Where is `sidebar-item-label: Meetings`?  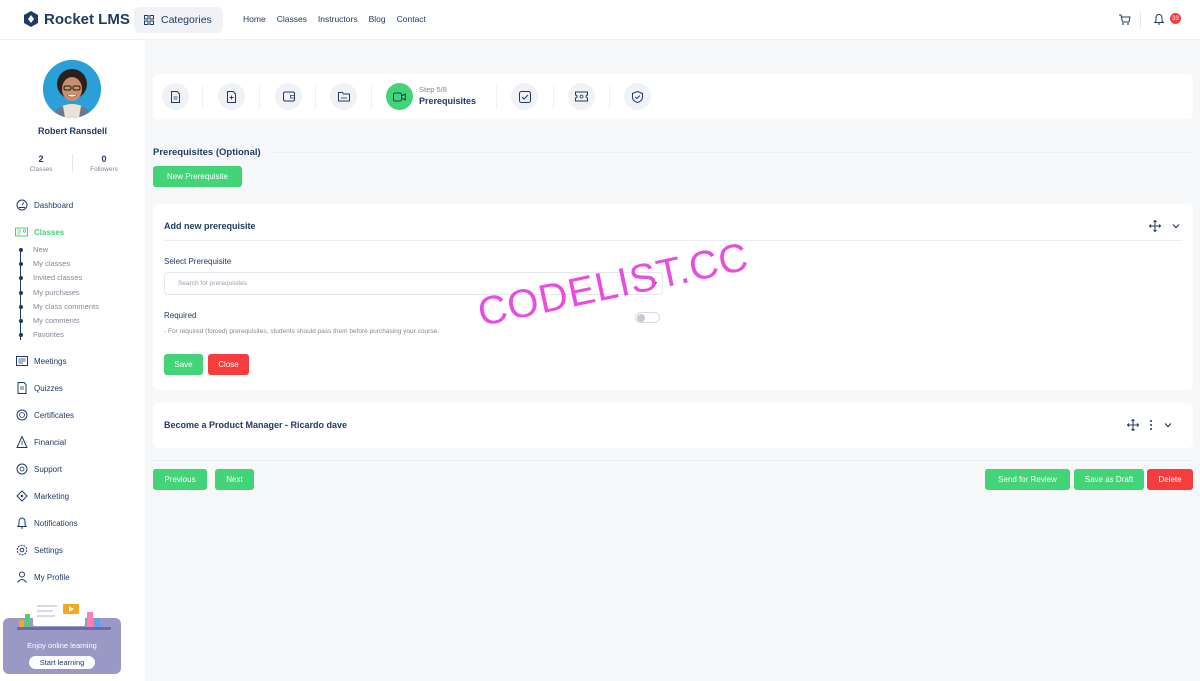 sidebar-item-label: Meetings is located at coordinates (50, 361).